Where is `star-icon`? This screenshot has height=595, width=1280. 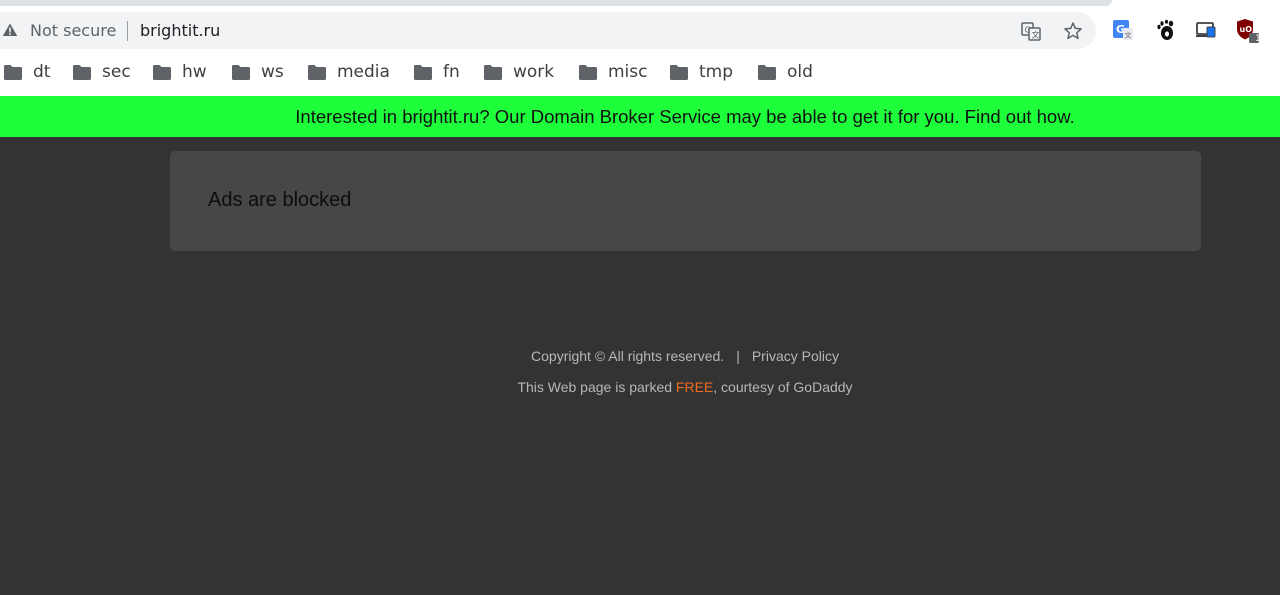 star-icon is located at coordinates (1073, 31).